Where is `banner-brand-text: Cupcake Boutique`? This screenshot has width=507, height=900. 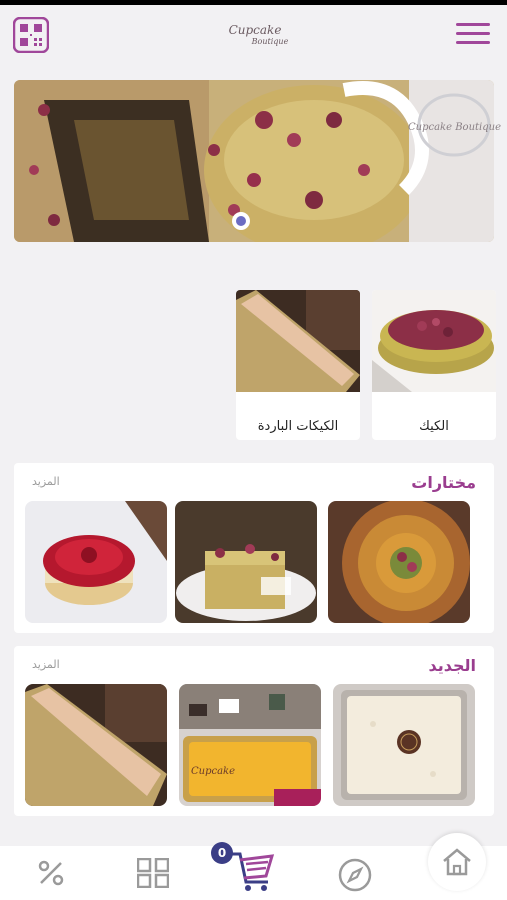
banner-brand-text: Cupcake Boutique is located at coordinates (454, 127).